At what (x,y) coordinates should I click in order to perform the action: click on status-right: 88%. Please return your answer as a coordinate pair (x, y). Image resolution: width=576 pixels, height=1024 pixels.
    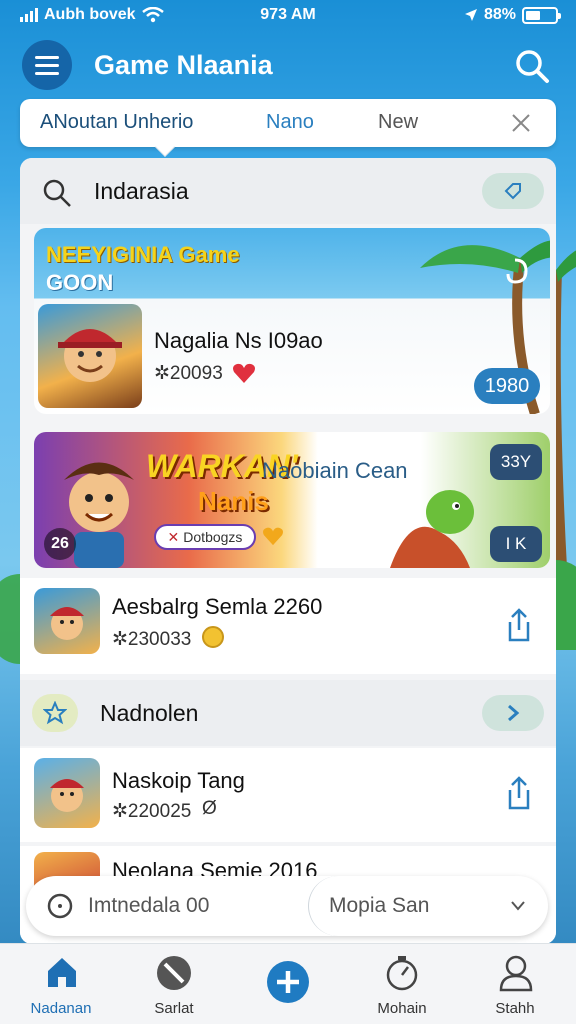
    Looking at the image, I should click on (512, 15).